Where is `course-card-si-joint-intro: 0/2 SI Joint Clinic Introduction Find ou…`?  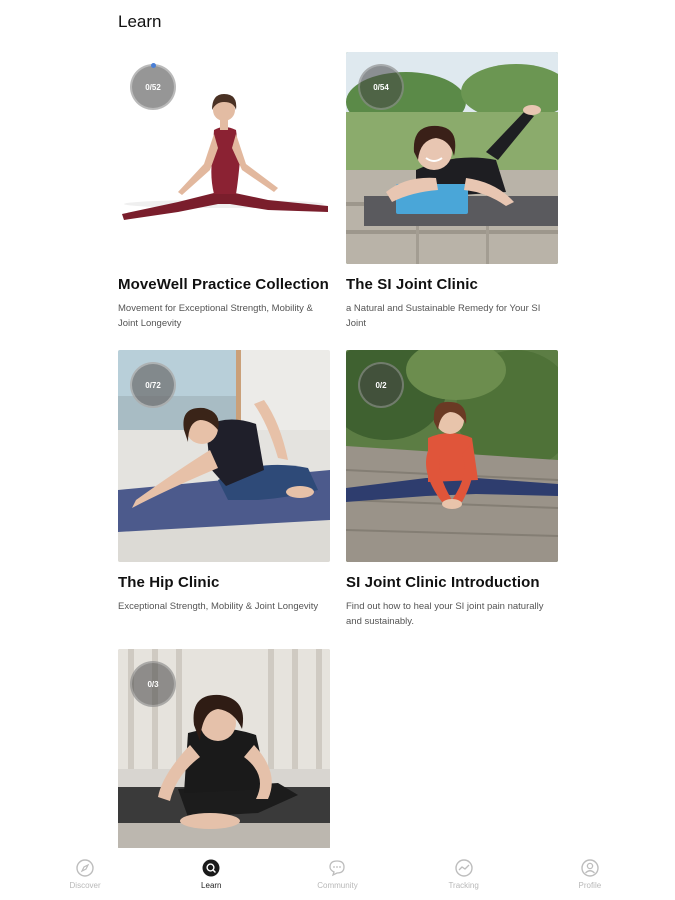 course-card-si-joint-intro: 0/2 SI Joint Clinic Introduction Find ou… is located at coordinates (452, 489).